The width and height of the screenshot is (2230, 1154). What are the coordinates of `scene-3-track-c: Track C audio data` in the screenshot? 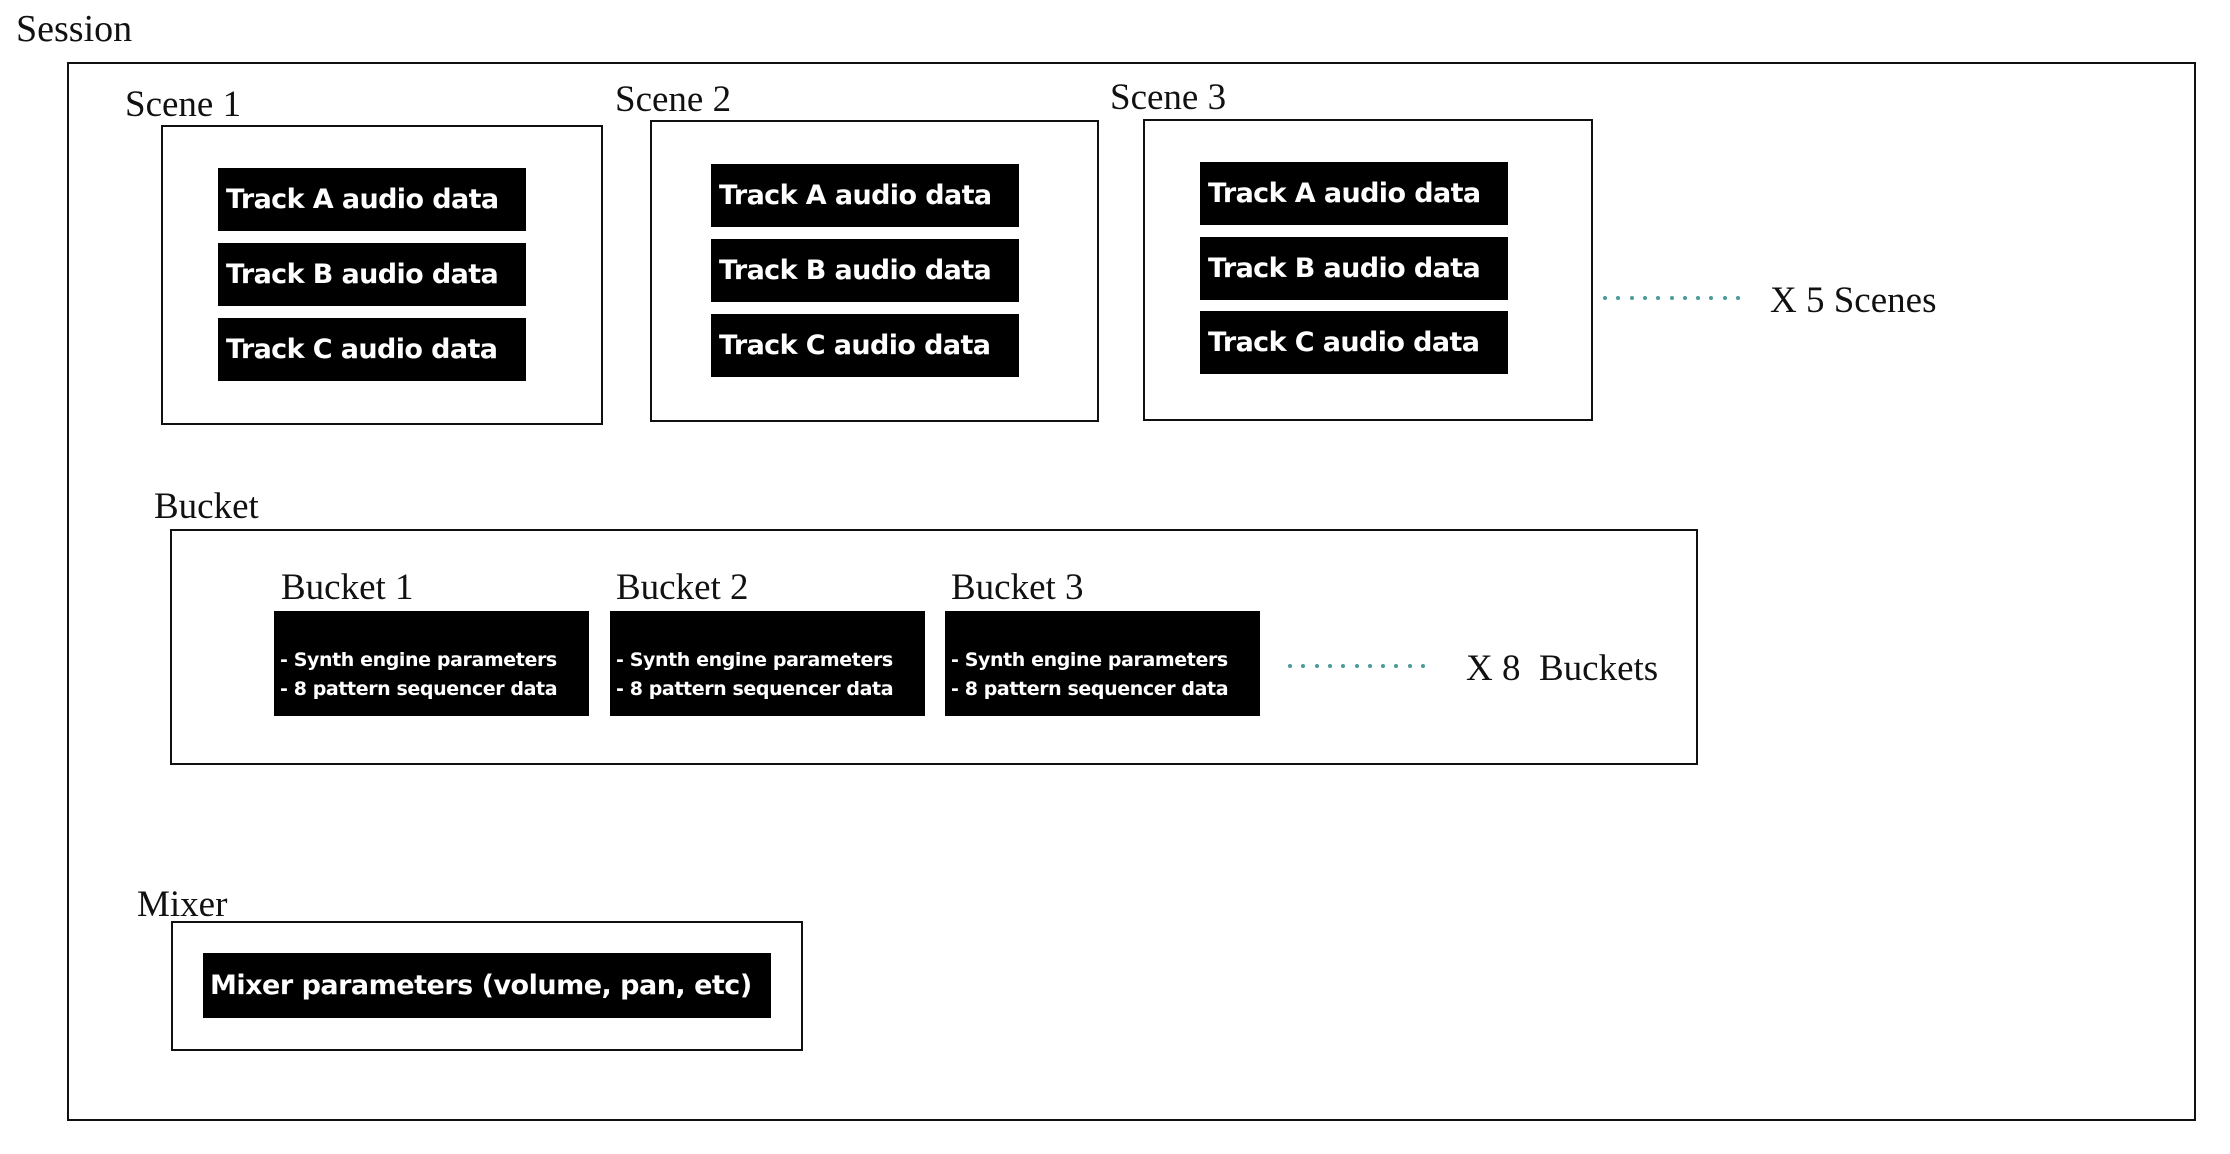 It's located at (1354, 342).